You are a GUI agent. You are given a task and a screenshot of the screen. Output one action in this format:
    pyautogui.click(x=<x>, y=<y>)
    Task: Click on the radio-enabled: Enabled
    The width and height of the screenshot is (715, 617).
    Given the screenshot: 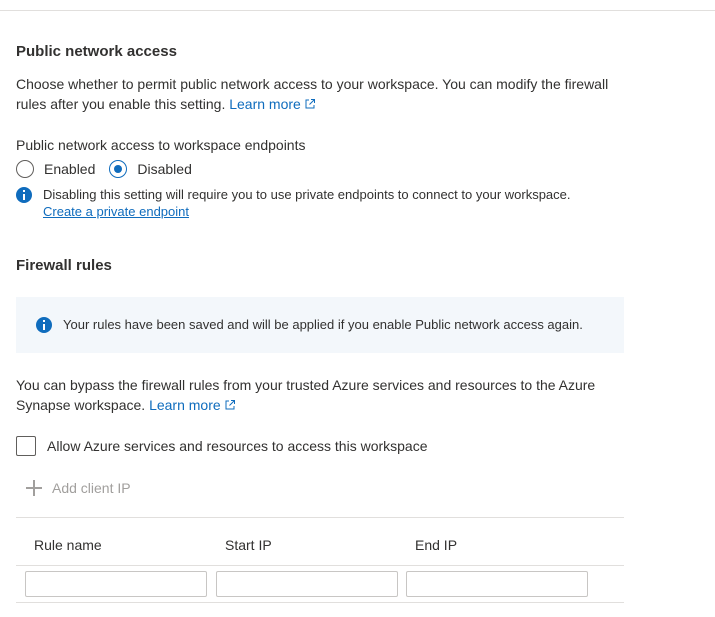 What is the action you would take?
    pyautogui.click(x=55, y=169)
    